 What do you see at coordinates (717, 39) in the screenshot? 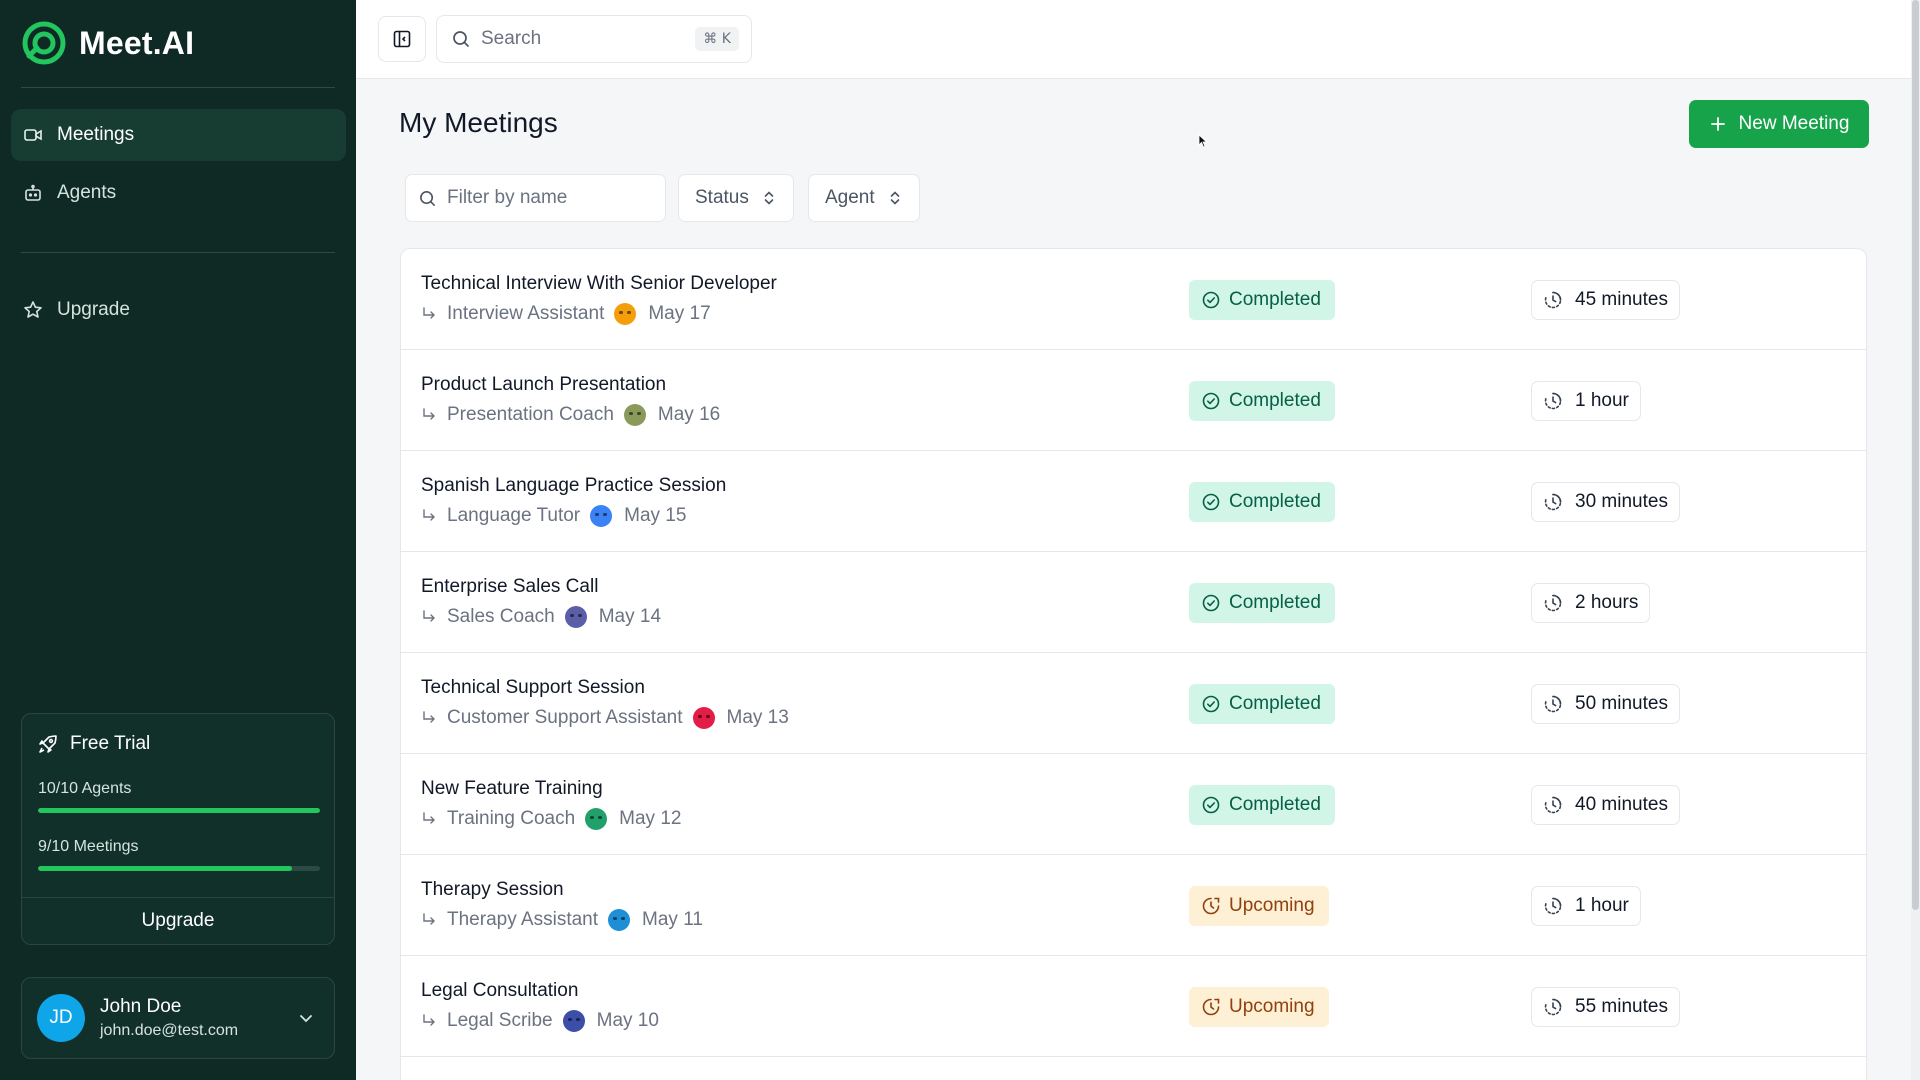
I see `search-shortcut: ⌘ K` at bounding box center [717, 39].